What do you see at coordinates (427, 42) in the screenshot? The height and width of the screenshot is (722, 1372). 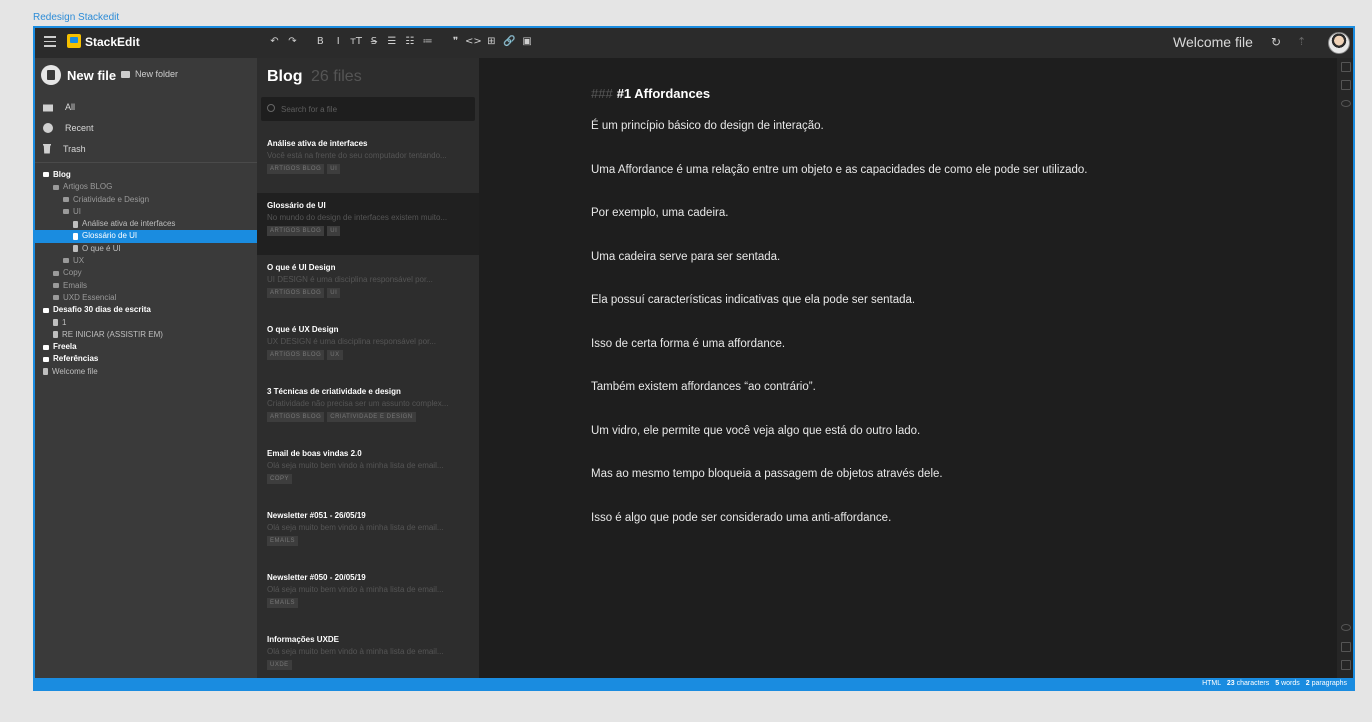 I see `checklist-icon: ≔` at bounding box center [427, 42].